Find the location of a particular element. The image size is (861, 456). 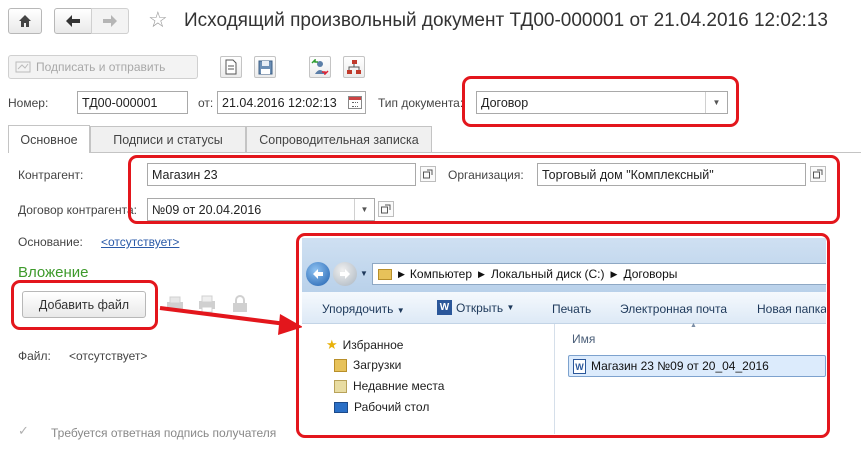

doctype-select: Договор ▼ is located at coordinates (602, 102).